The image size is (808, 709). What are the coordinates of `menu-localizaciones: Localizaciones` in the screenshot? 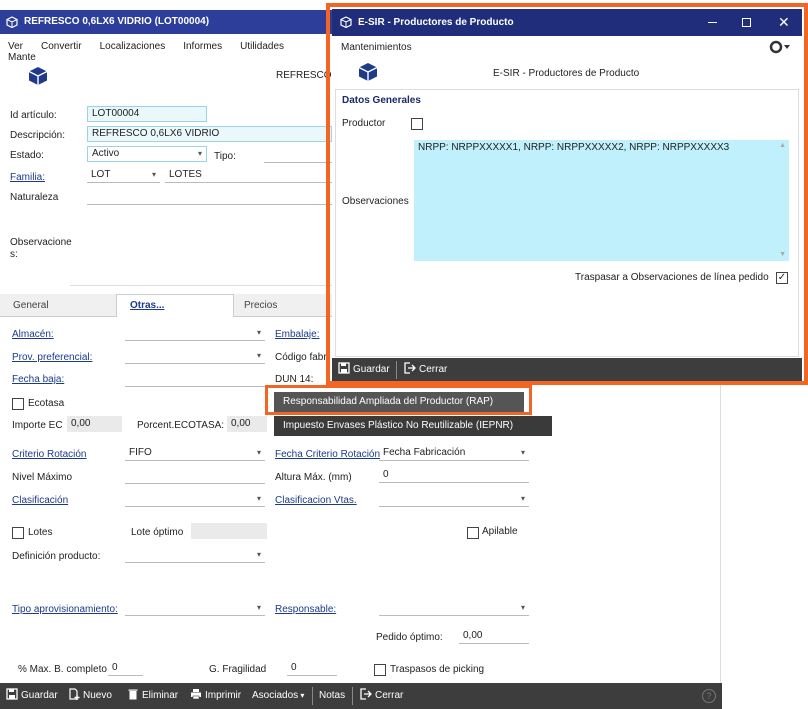 It's located at (133, 46).